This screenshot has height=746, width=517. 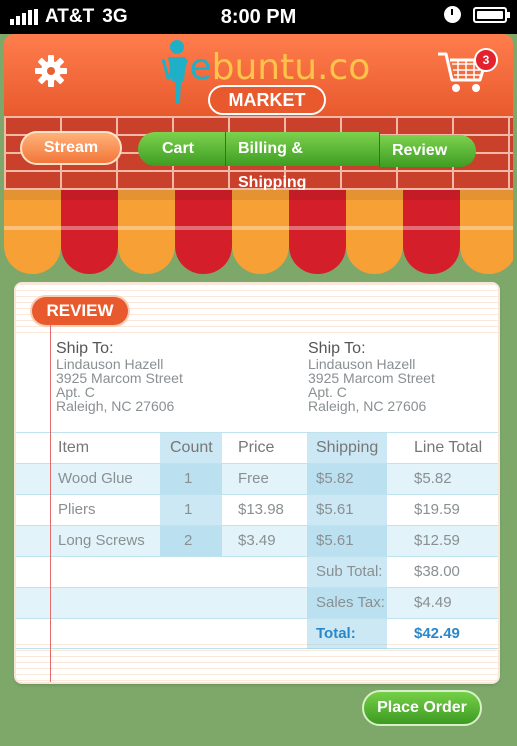 What do you see at coordinates (258, 233) in the screenshot?
I see `store-awning` at bounding box center [258, 233].